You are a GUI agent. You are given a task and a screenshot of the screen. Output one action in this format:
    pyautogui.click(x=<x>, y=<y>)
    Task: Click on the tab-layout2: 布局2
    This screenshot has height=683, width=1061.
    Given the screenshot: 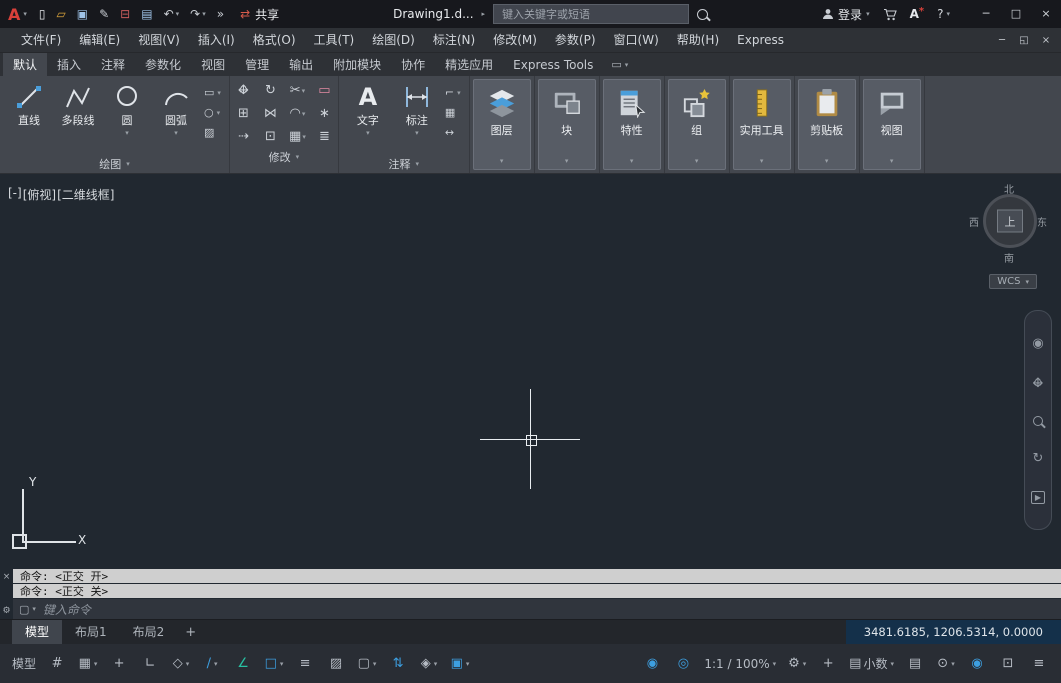 What is the action you would take?
    pyautogui.click(x=149, y=632)
    